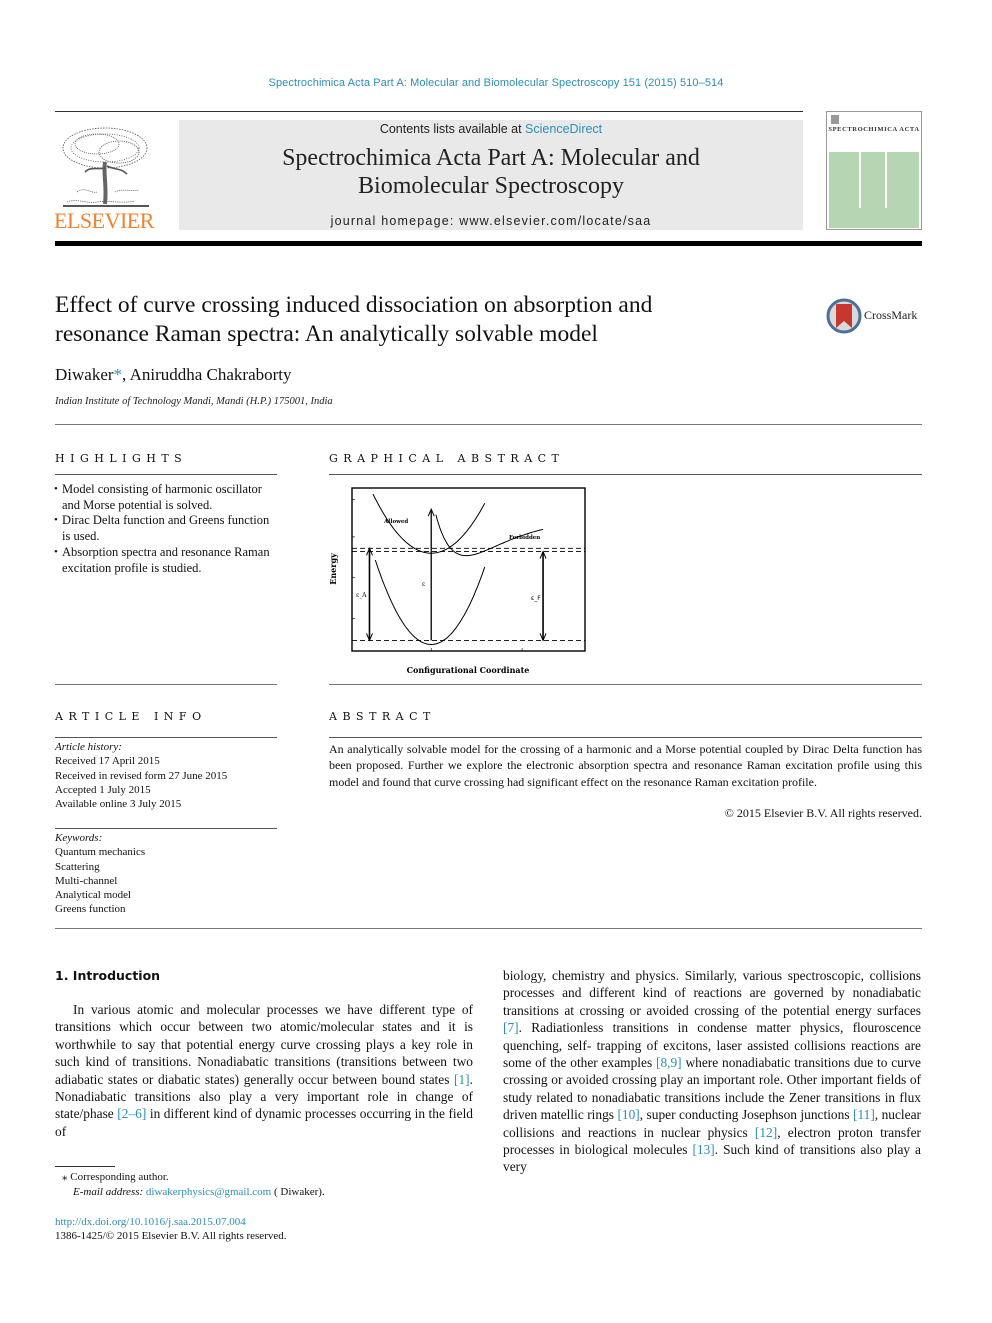 This screenshot has height=1323, width=992. I want to click on elsevier-tree-icon, so click(105, 167).